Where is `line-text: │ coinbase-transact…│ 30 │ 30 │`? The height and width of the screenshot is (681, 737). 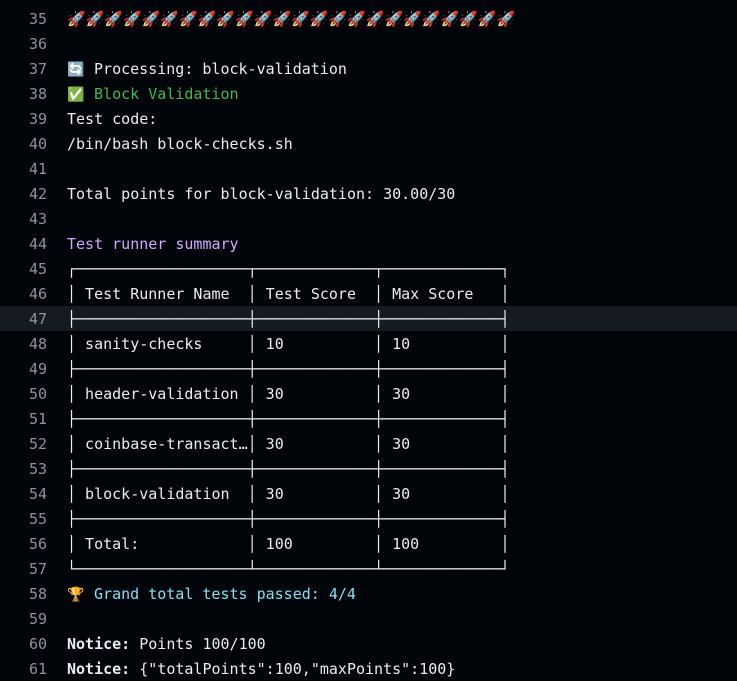 line-text: │ coinbase-transact…│ 30 │ 30 │ is located at coordinates (288, 443).